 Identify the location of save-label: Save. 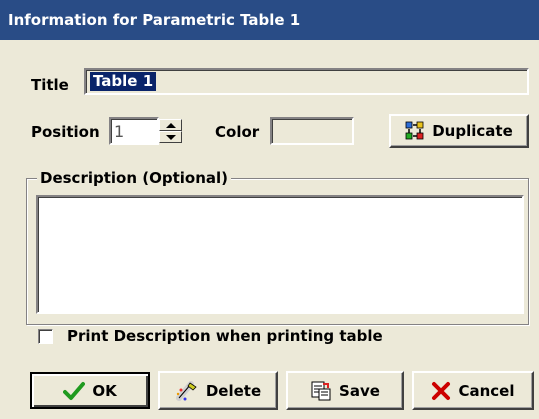
(359, 390).